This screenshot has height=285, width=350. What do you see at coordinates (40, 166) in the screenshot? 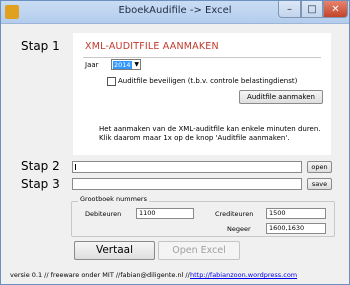
I see `step2-label: Stap 2` at bounding box center [40, 166].